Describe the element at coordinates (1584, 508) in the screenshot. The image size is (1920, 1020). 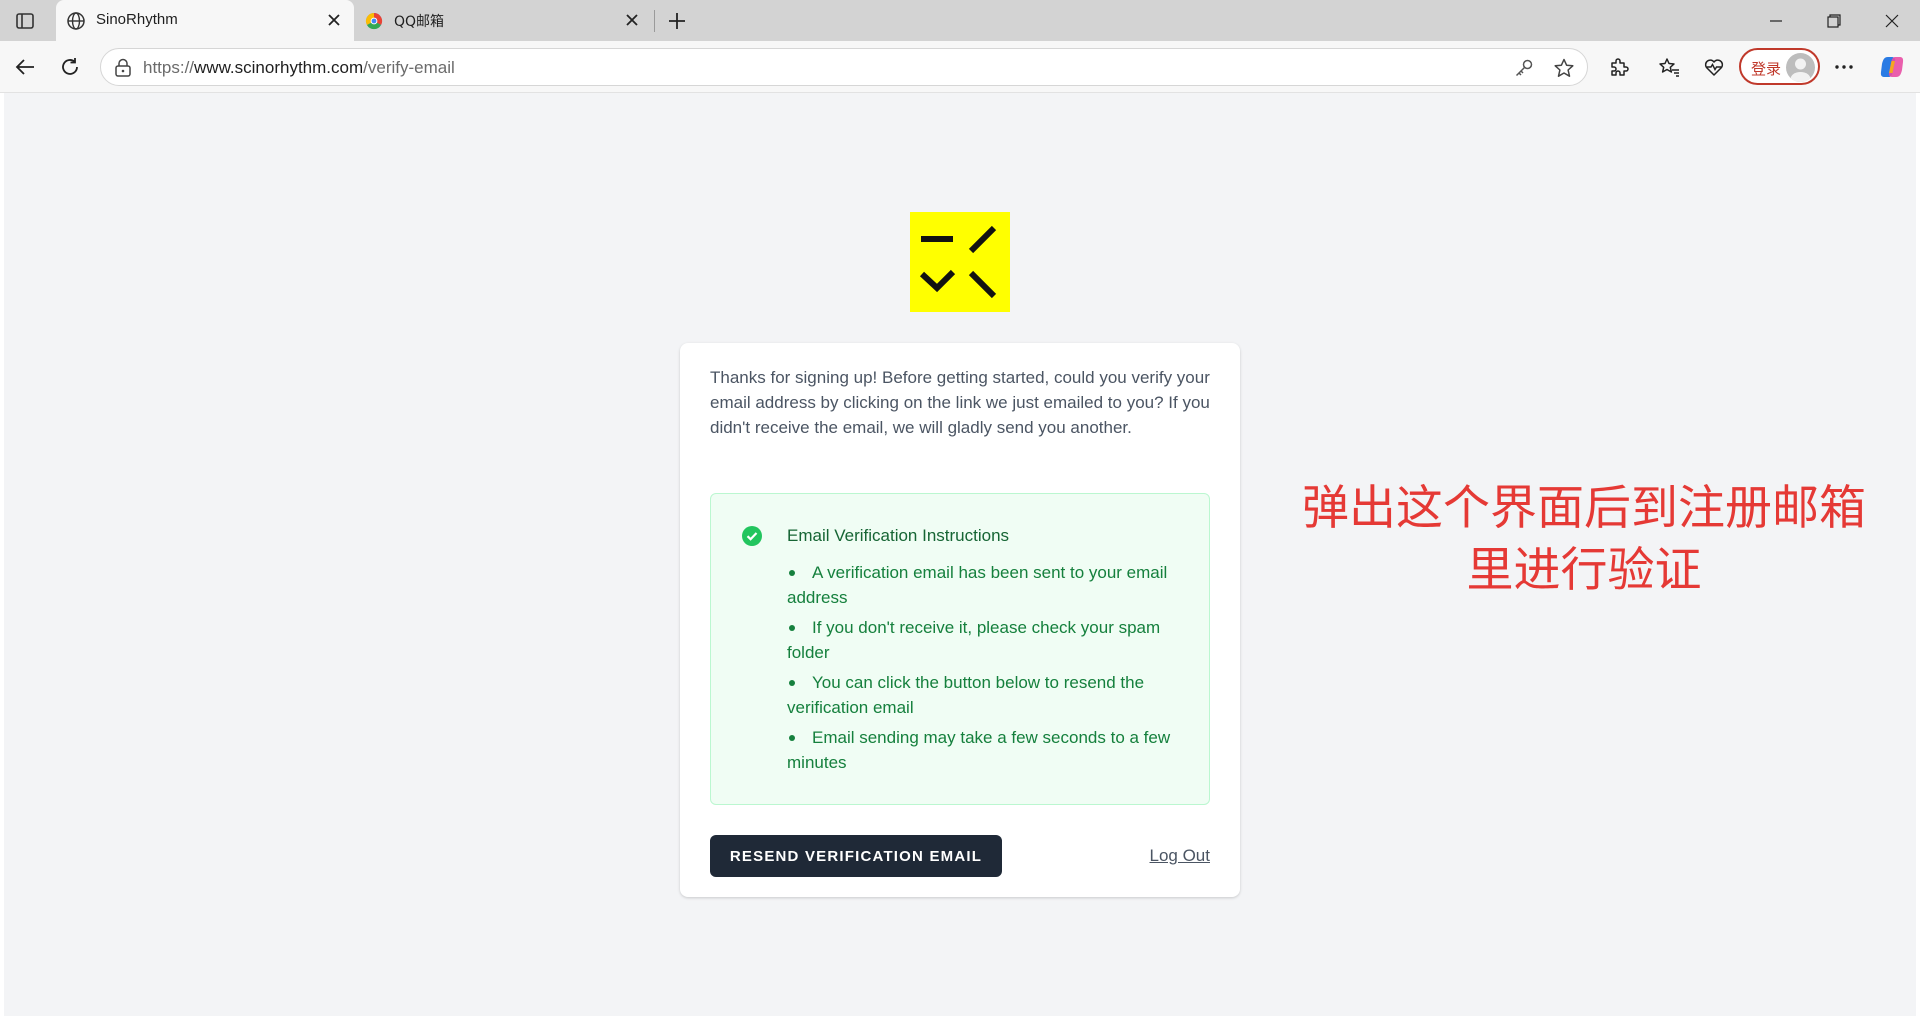
I see `annotation-line: 弹出这个界面后到注册邮箱` at that location.